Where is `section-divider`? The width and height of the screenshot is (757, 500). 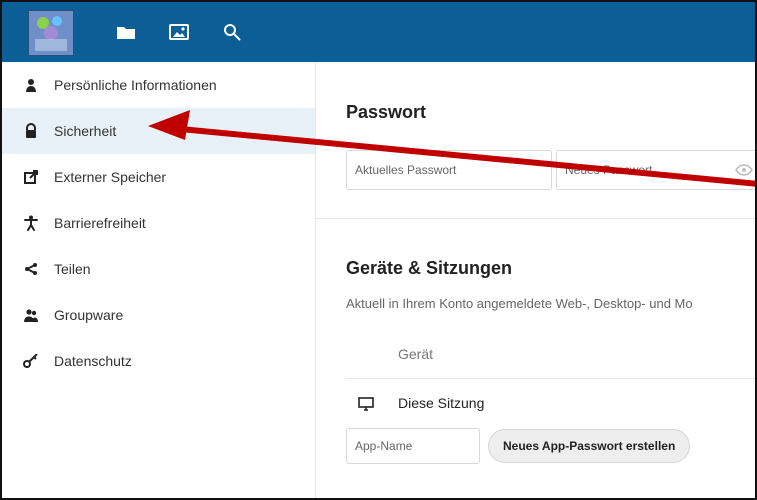
section-divider is located at coordinates (535, 218).